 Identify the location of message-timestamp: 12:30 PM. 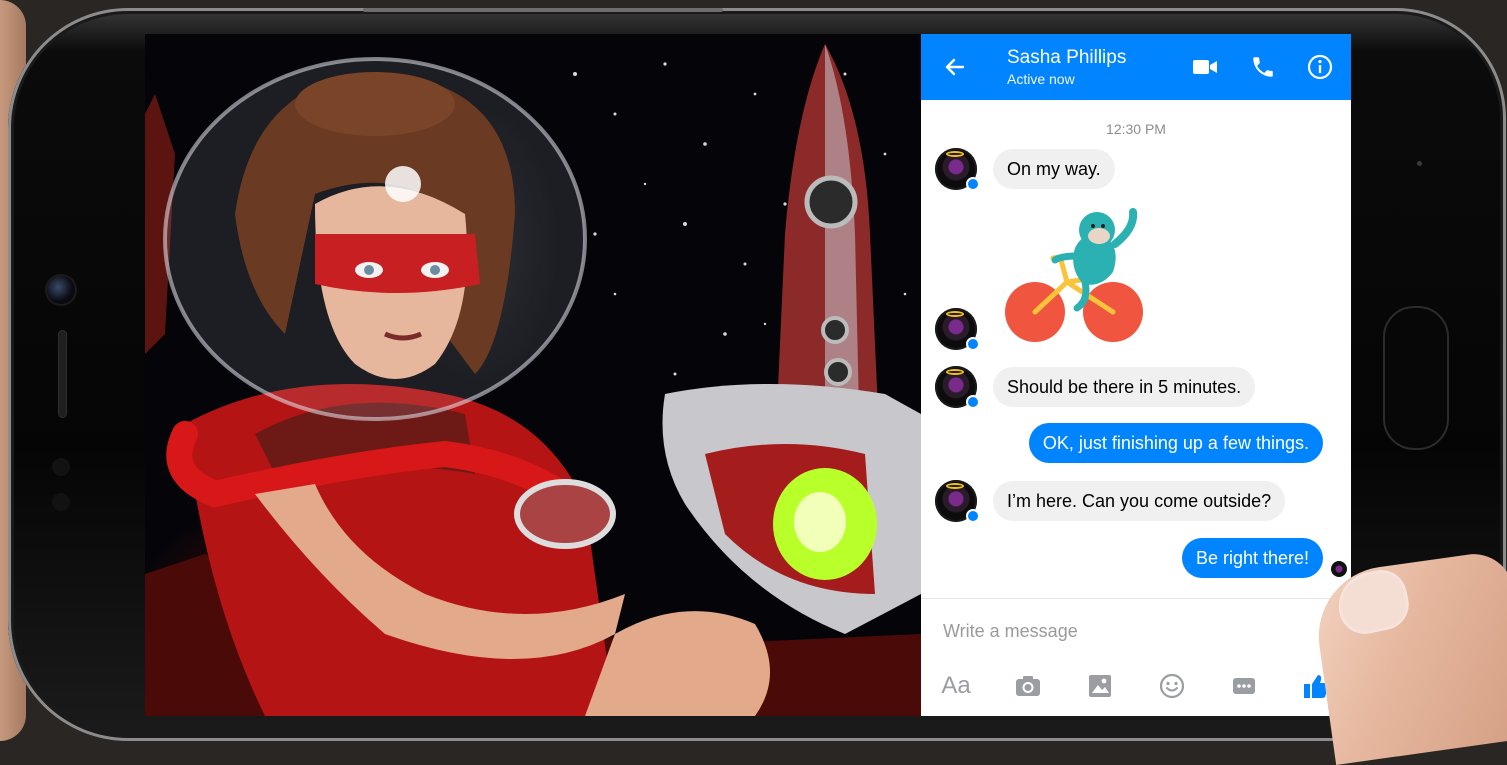
(1136, 129).